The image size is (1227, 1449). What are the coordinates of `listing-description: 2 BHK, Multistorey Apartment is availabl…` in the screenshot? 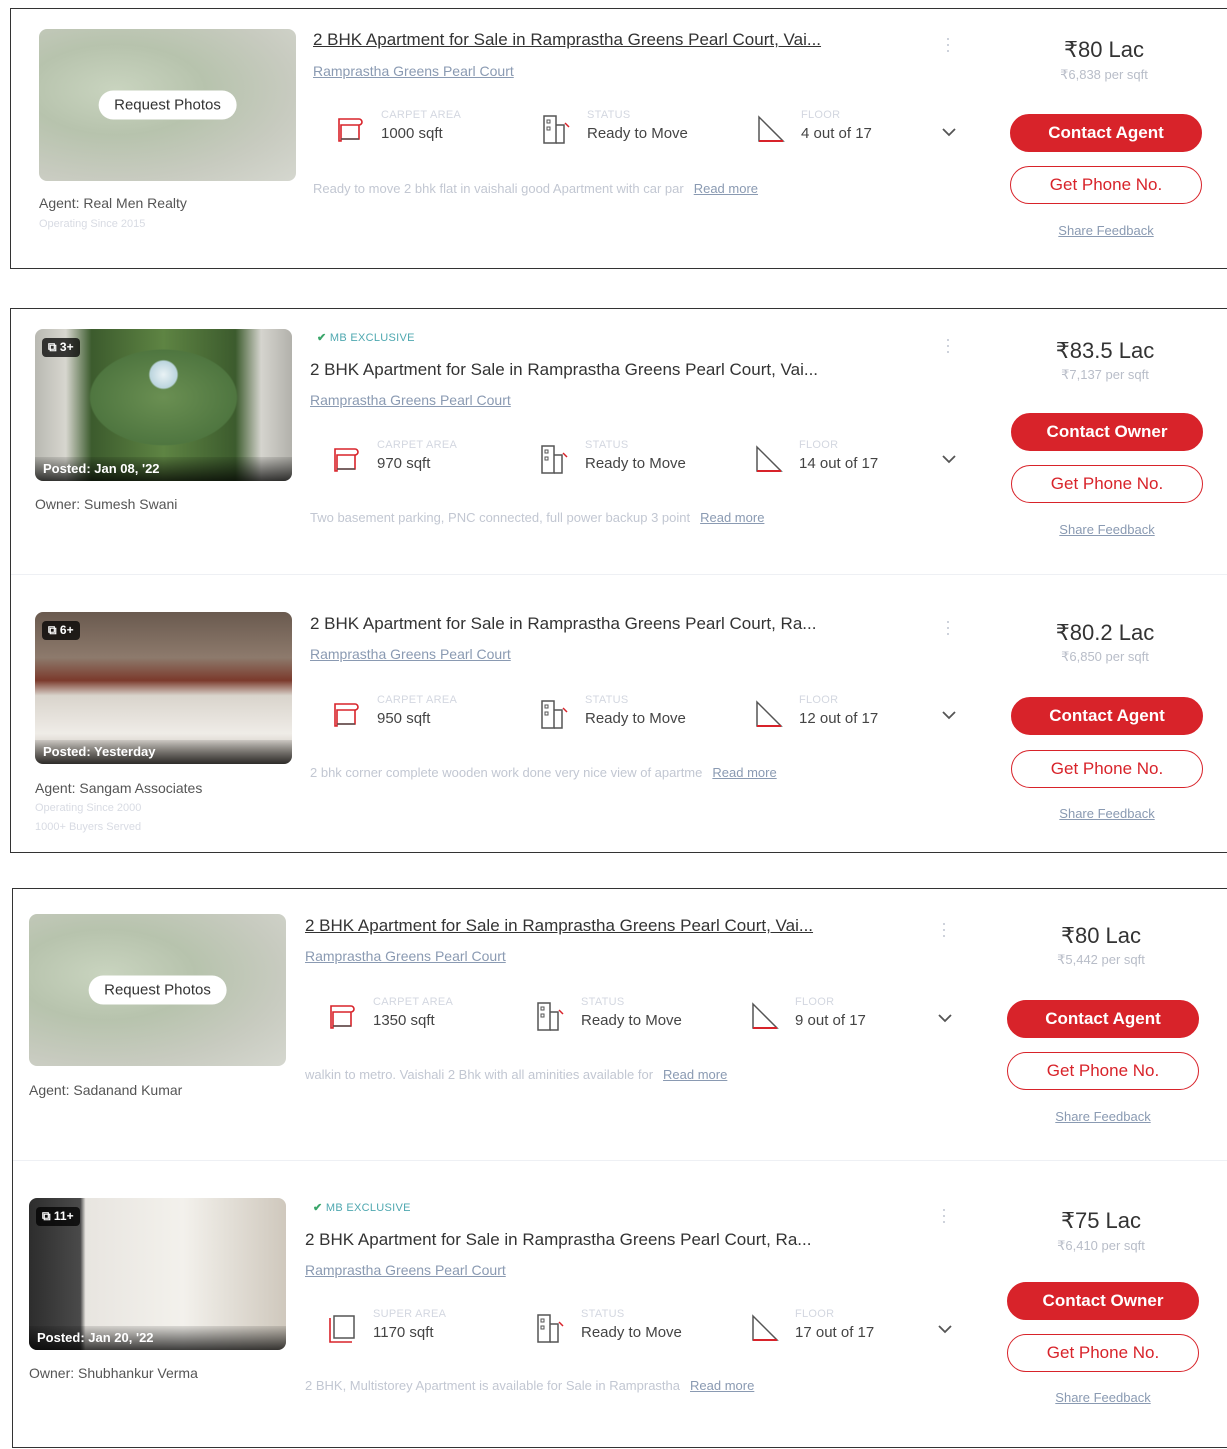 It's located at (529, 1385).